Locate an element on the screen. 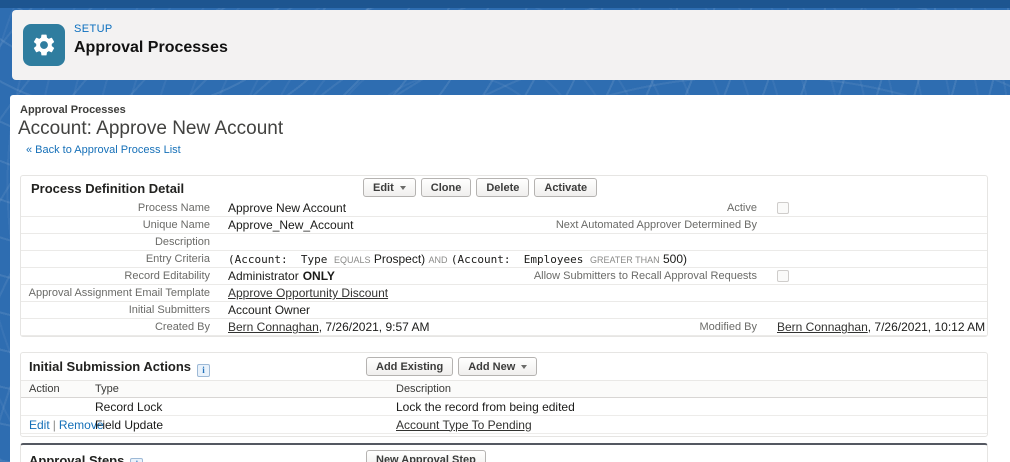 This screenshot has width=1010, height=462. email-template-link: Approve Opportunity Discount is located at coordinates (308, 293).